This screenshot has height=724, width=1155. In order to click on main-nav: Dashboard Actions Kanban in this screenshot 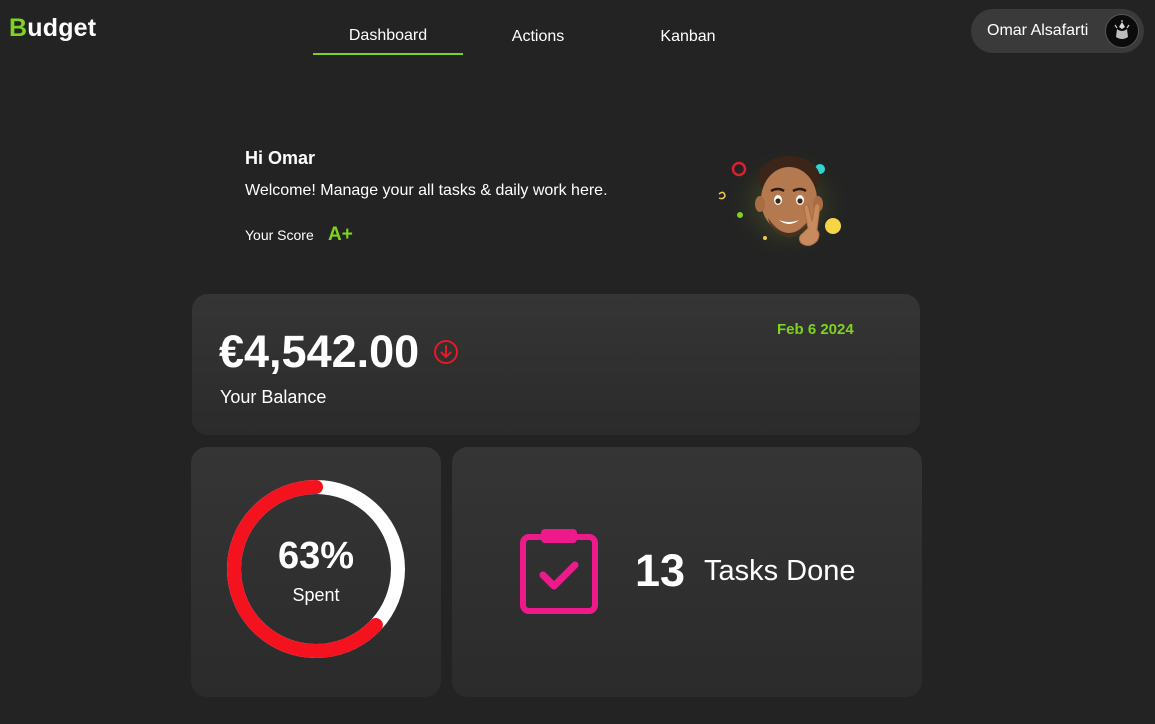, I will do `click(538, 36)`.